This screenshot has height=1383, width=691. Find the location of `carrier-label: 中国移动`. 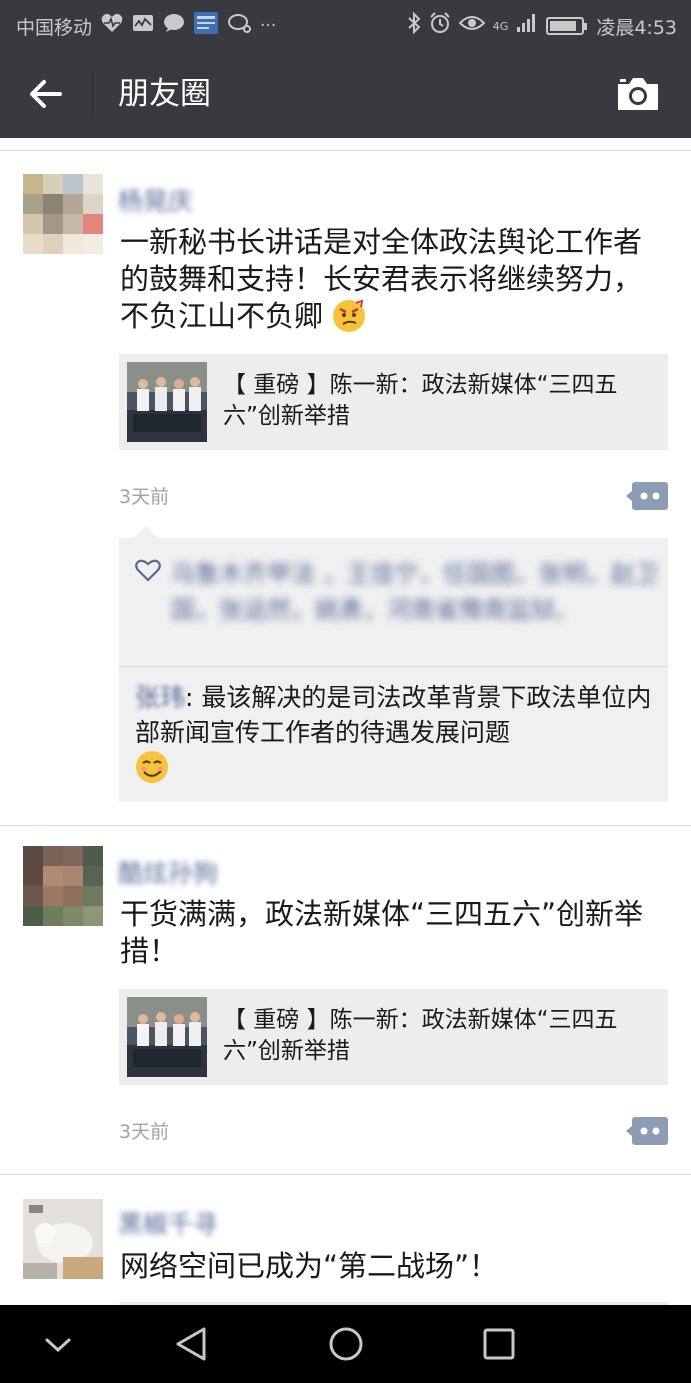

carrier-label: 中国移动 is located at coordinates (54, 27).